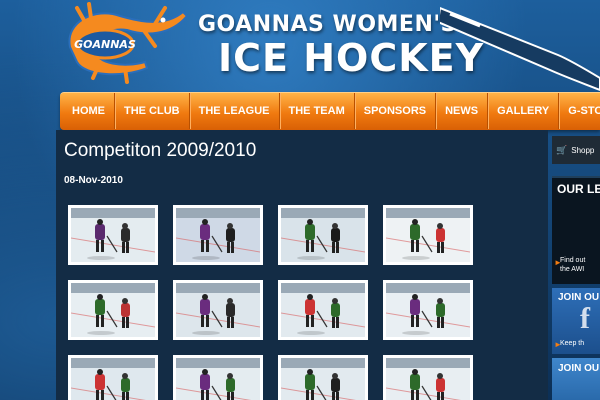 The image size is (600, 400). What do you see at coordinates (579, 368) in the screenshot?
I see `join-heading: JOIN OU` at bounding box center [579, 368].